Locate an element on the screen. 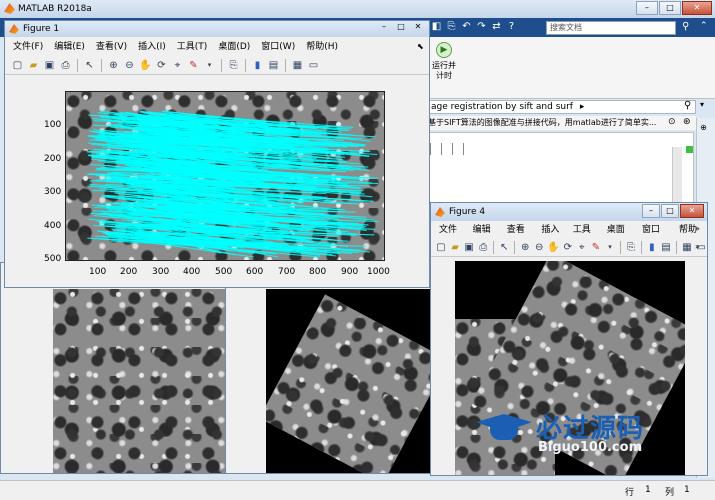 The image size is (715, 500). figure4-logo-icon is located at coordinates (440, 212).